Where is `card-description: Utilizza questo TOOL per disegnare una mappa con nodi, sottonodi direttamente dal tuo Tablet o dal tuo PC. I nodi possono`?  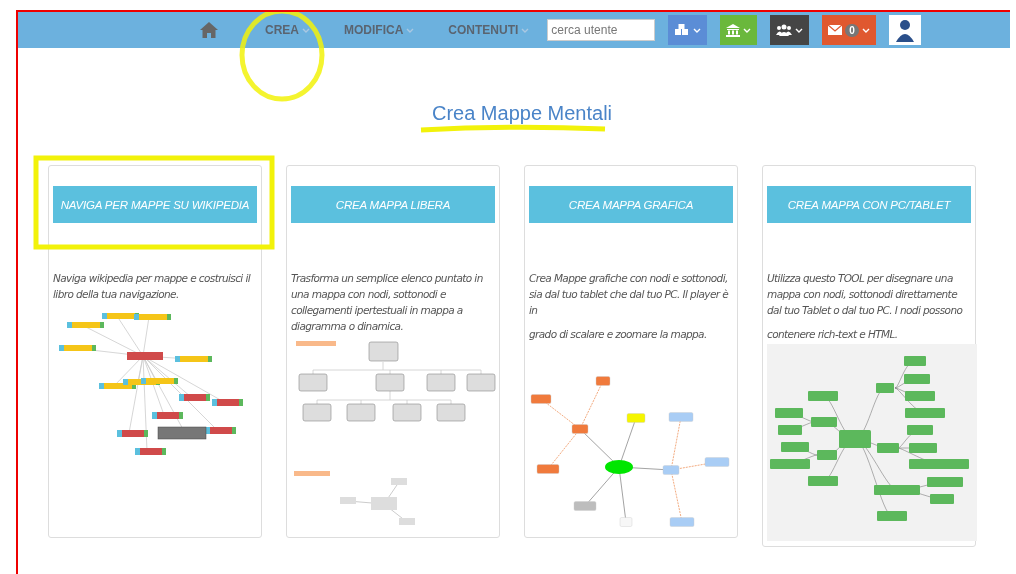 card-description: Utilizza questo TOOL per disegnare una mappa con nodi, sottonodi direttamente dal tuo Tablet o dal tuo PC. I nodi possono is located at coordinates (865, 294).